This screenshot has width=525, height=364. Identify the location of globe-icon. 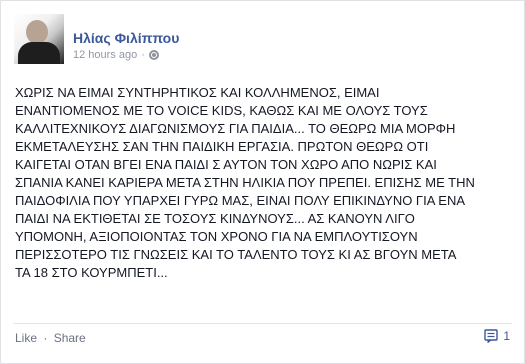
(153, 55).